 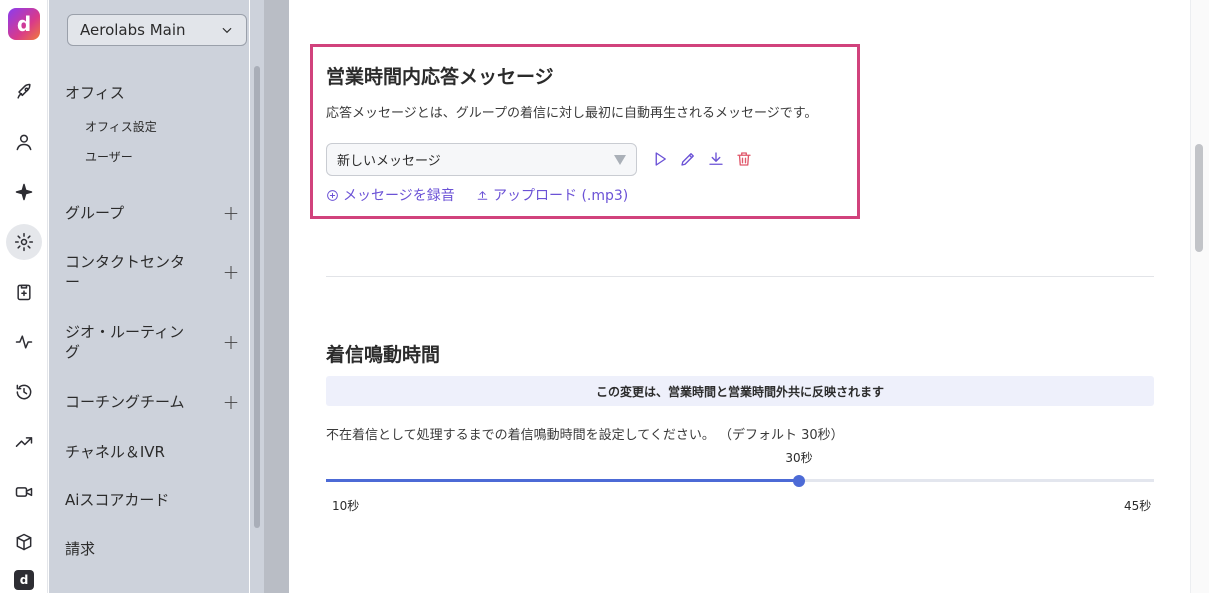 I want to click on sidebar-item-contact-center: コンタクトセンター +, so click(x=153, y=272).